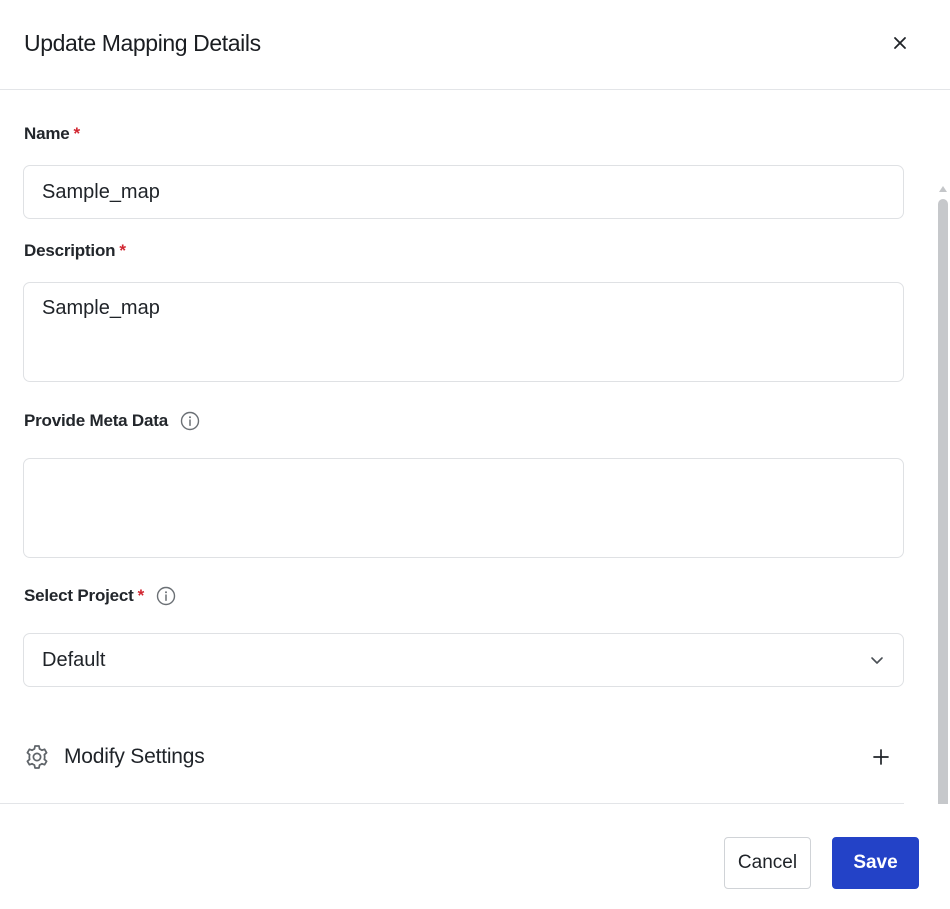  I want to click on close-button, so click(900, 43).